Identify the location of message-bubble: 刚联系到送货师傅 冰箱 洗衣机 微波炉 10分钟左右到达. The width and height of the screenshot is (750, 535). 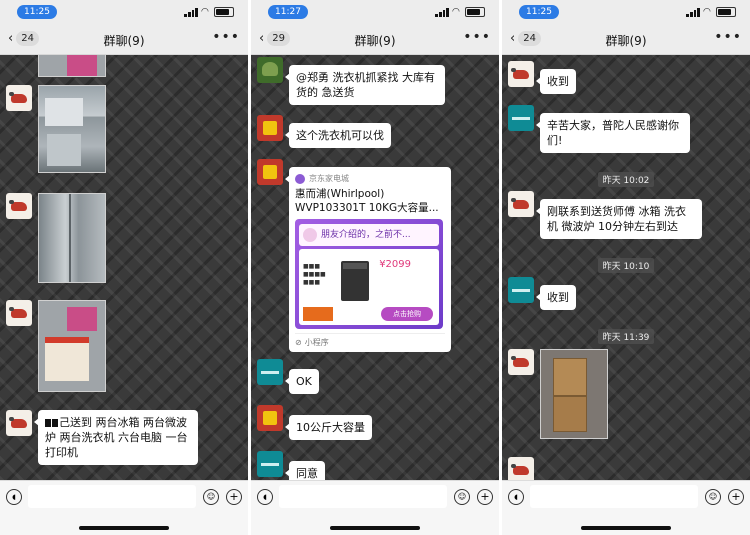
(619, 219).